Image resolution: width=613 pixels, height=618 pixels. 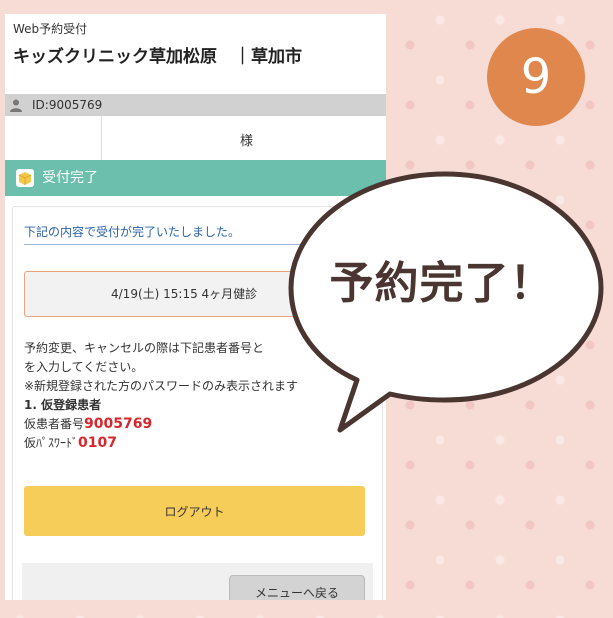 I want to click on footer-panel: メニューへ戻る, so click(x=197, y=581).